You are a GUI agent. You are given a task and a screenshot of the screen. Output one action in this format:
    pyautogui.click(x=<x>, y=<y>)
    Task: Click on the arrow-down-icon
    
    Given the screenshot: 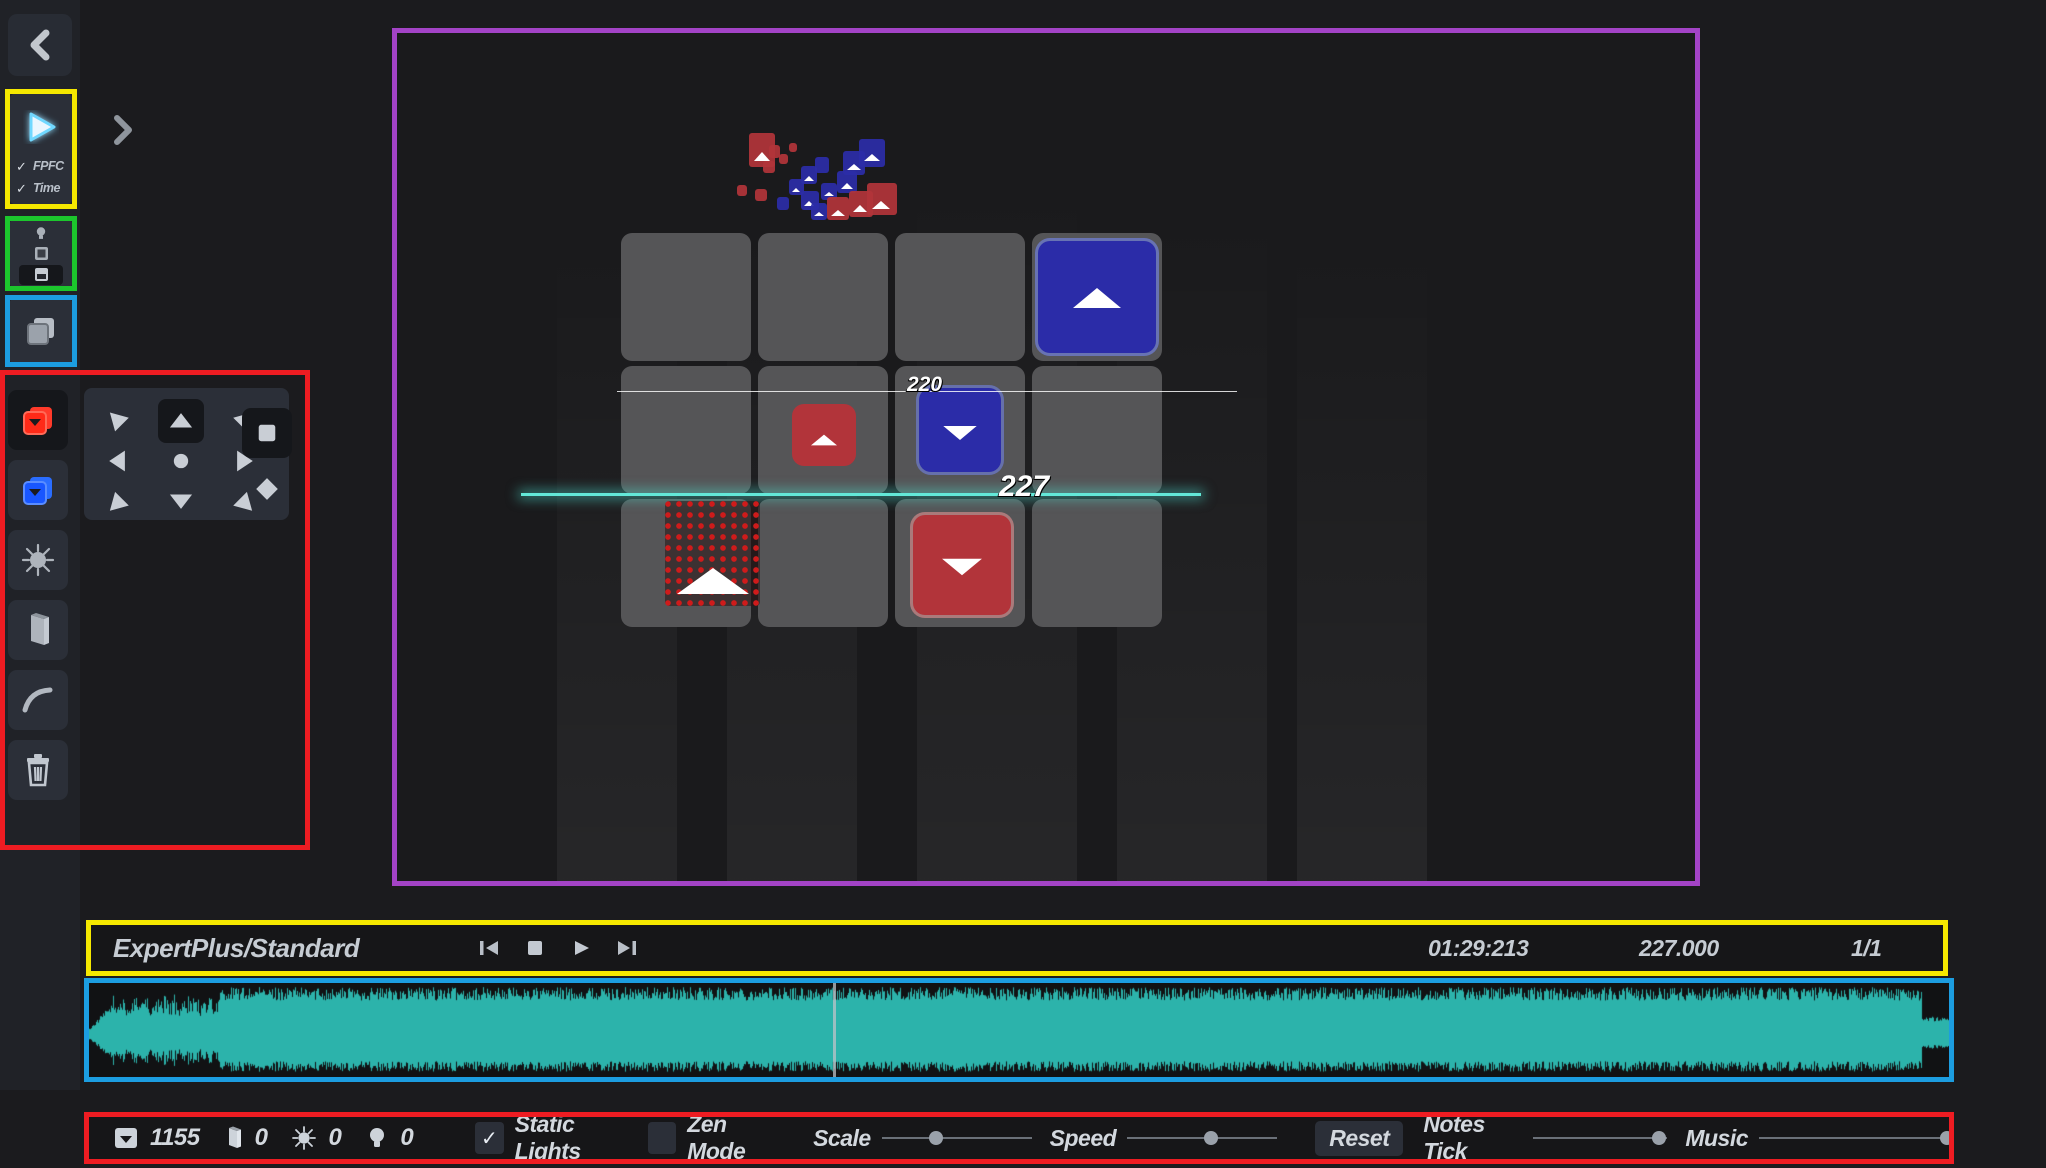 What is the action you would take?
    pyautogui.click(x=181, y=501)
    